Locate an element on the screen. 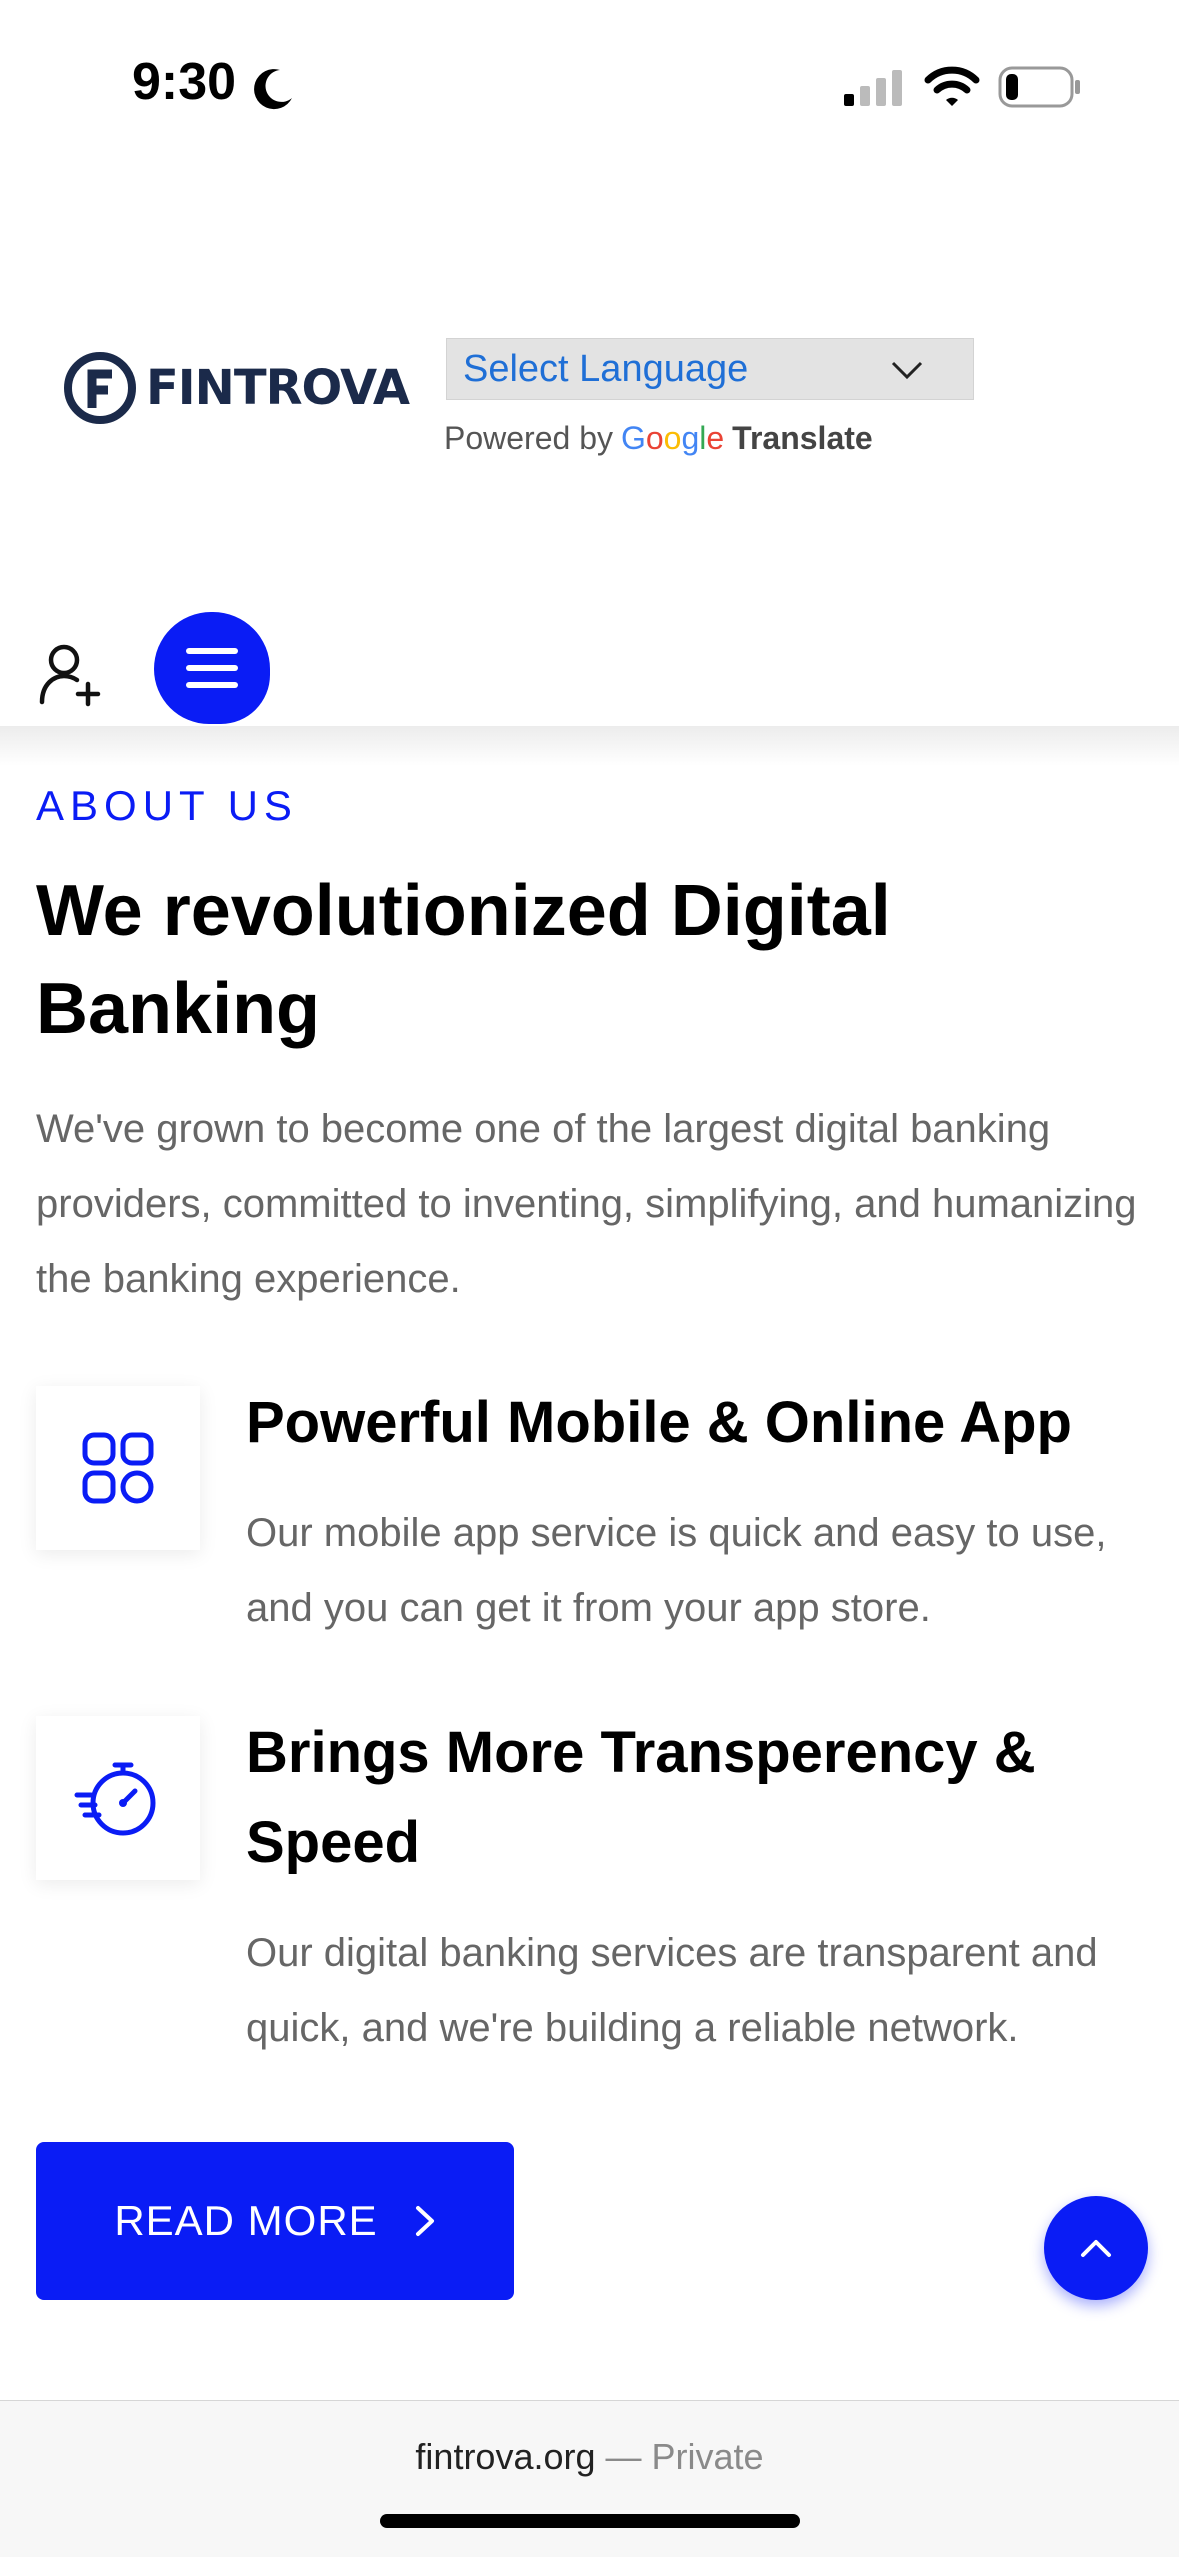  private-mode-label: — Private is located at coordinates (684, 2456).